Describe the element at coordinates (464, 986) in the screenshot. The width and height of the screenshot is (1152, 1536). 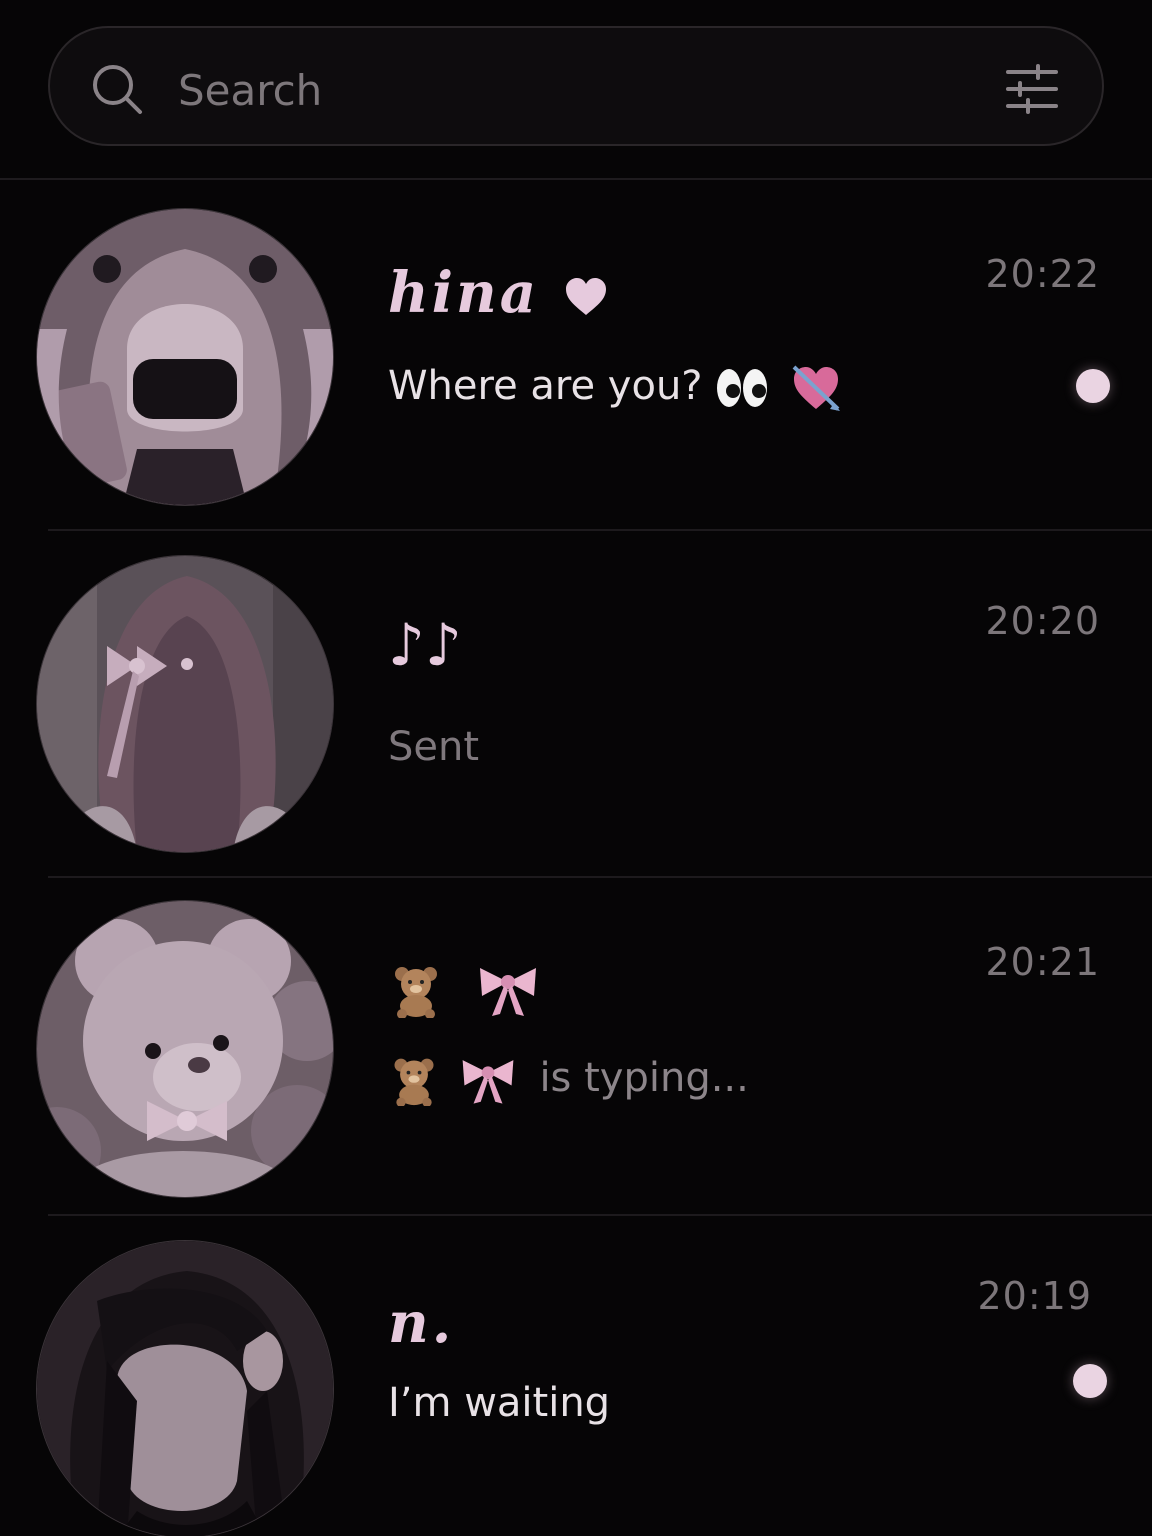
I see `chat-name` at that location.